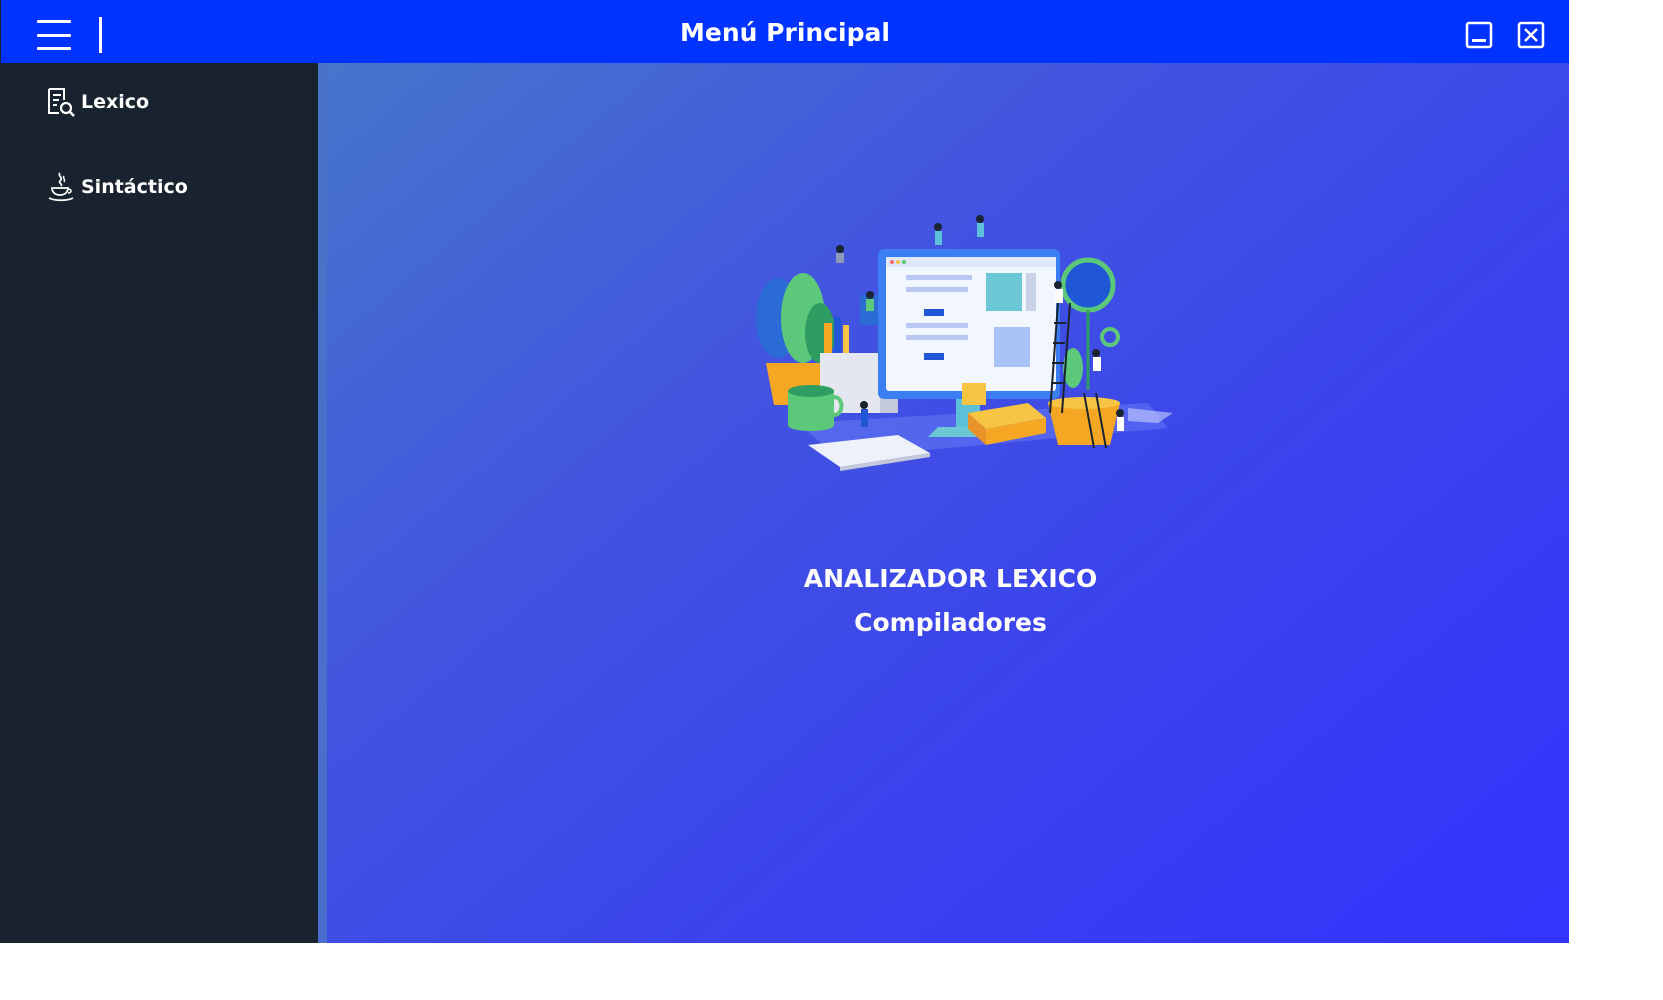 The image size is (1663, 1000). Describe the element at coordinates (950, 622) in the screenshot. I see `main-subheading: Compiladores` at that location.